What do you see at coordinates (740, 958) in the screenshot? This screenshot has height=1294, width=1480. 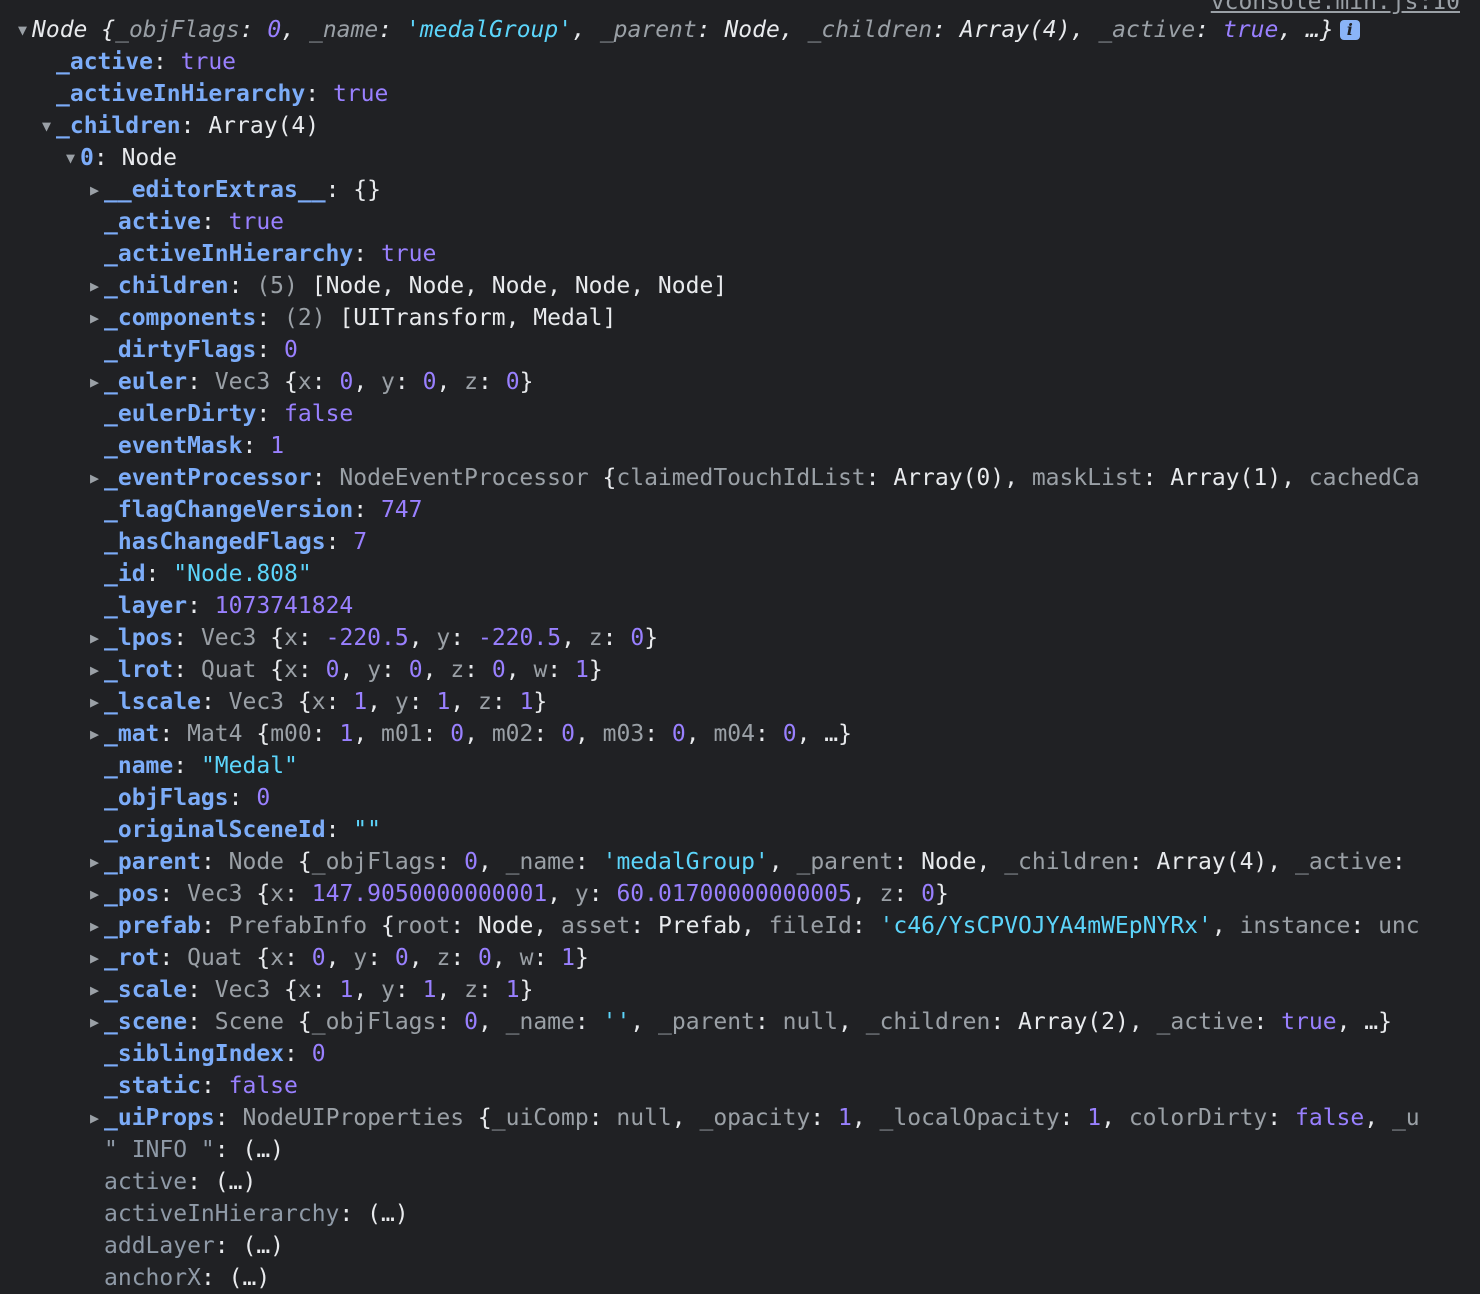 I see `property-row: ▶ _rot: Quat {x: 0, y: 0, z: 0, w: 1}` at bounding box center [740, 958].